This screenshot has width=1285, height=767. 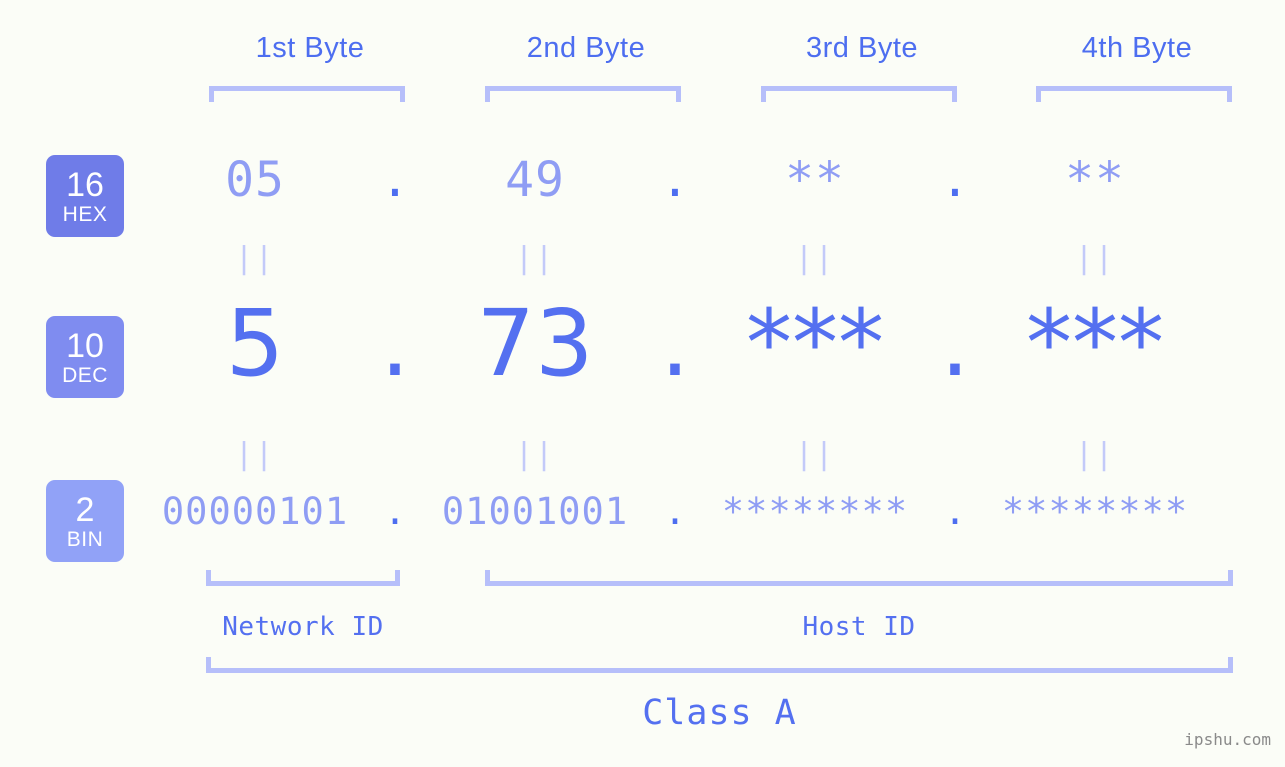 I want to click on class-bracket, so click(x=719, y=665).